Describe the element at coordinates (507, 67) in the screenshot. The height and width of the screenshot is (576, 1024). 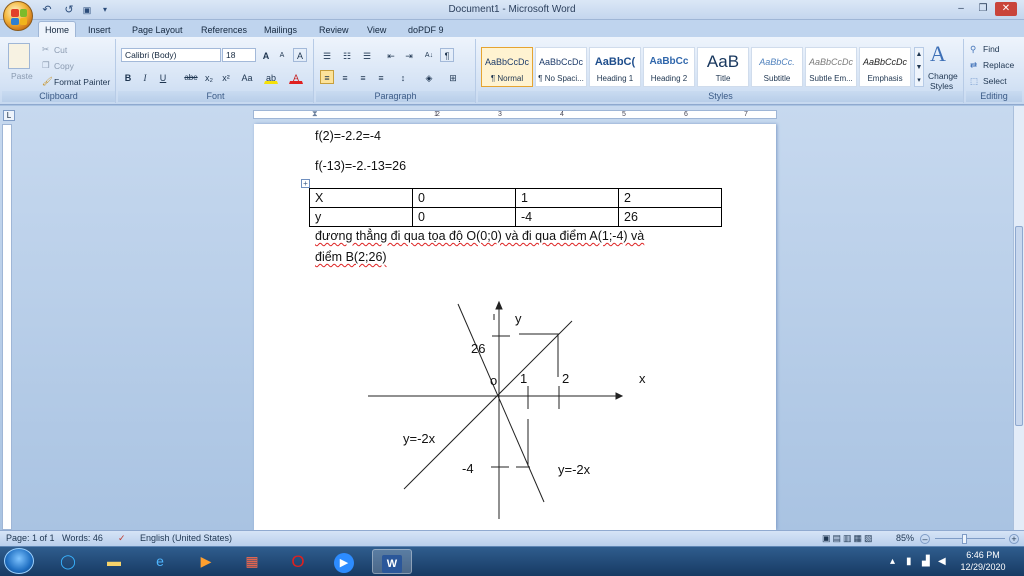
I see `style-normal: AaBbCcDc ¶ Normal` at that location.